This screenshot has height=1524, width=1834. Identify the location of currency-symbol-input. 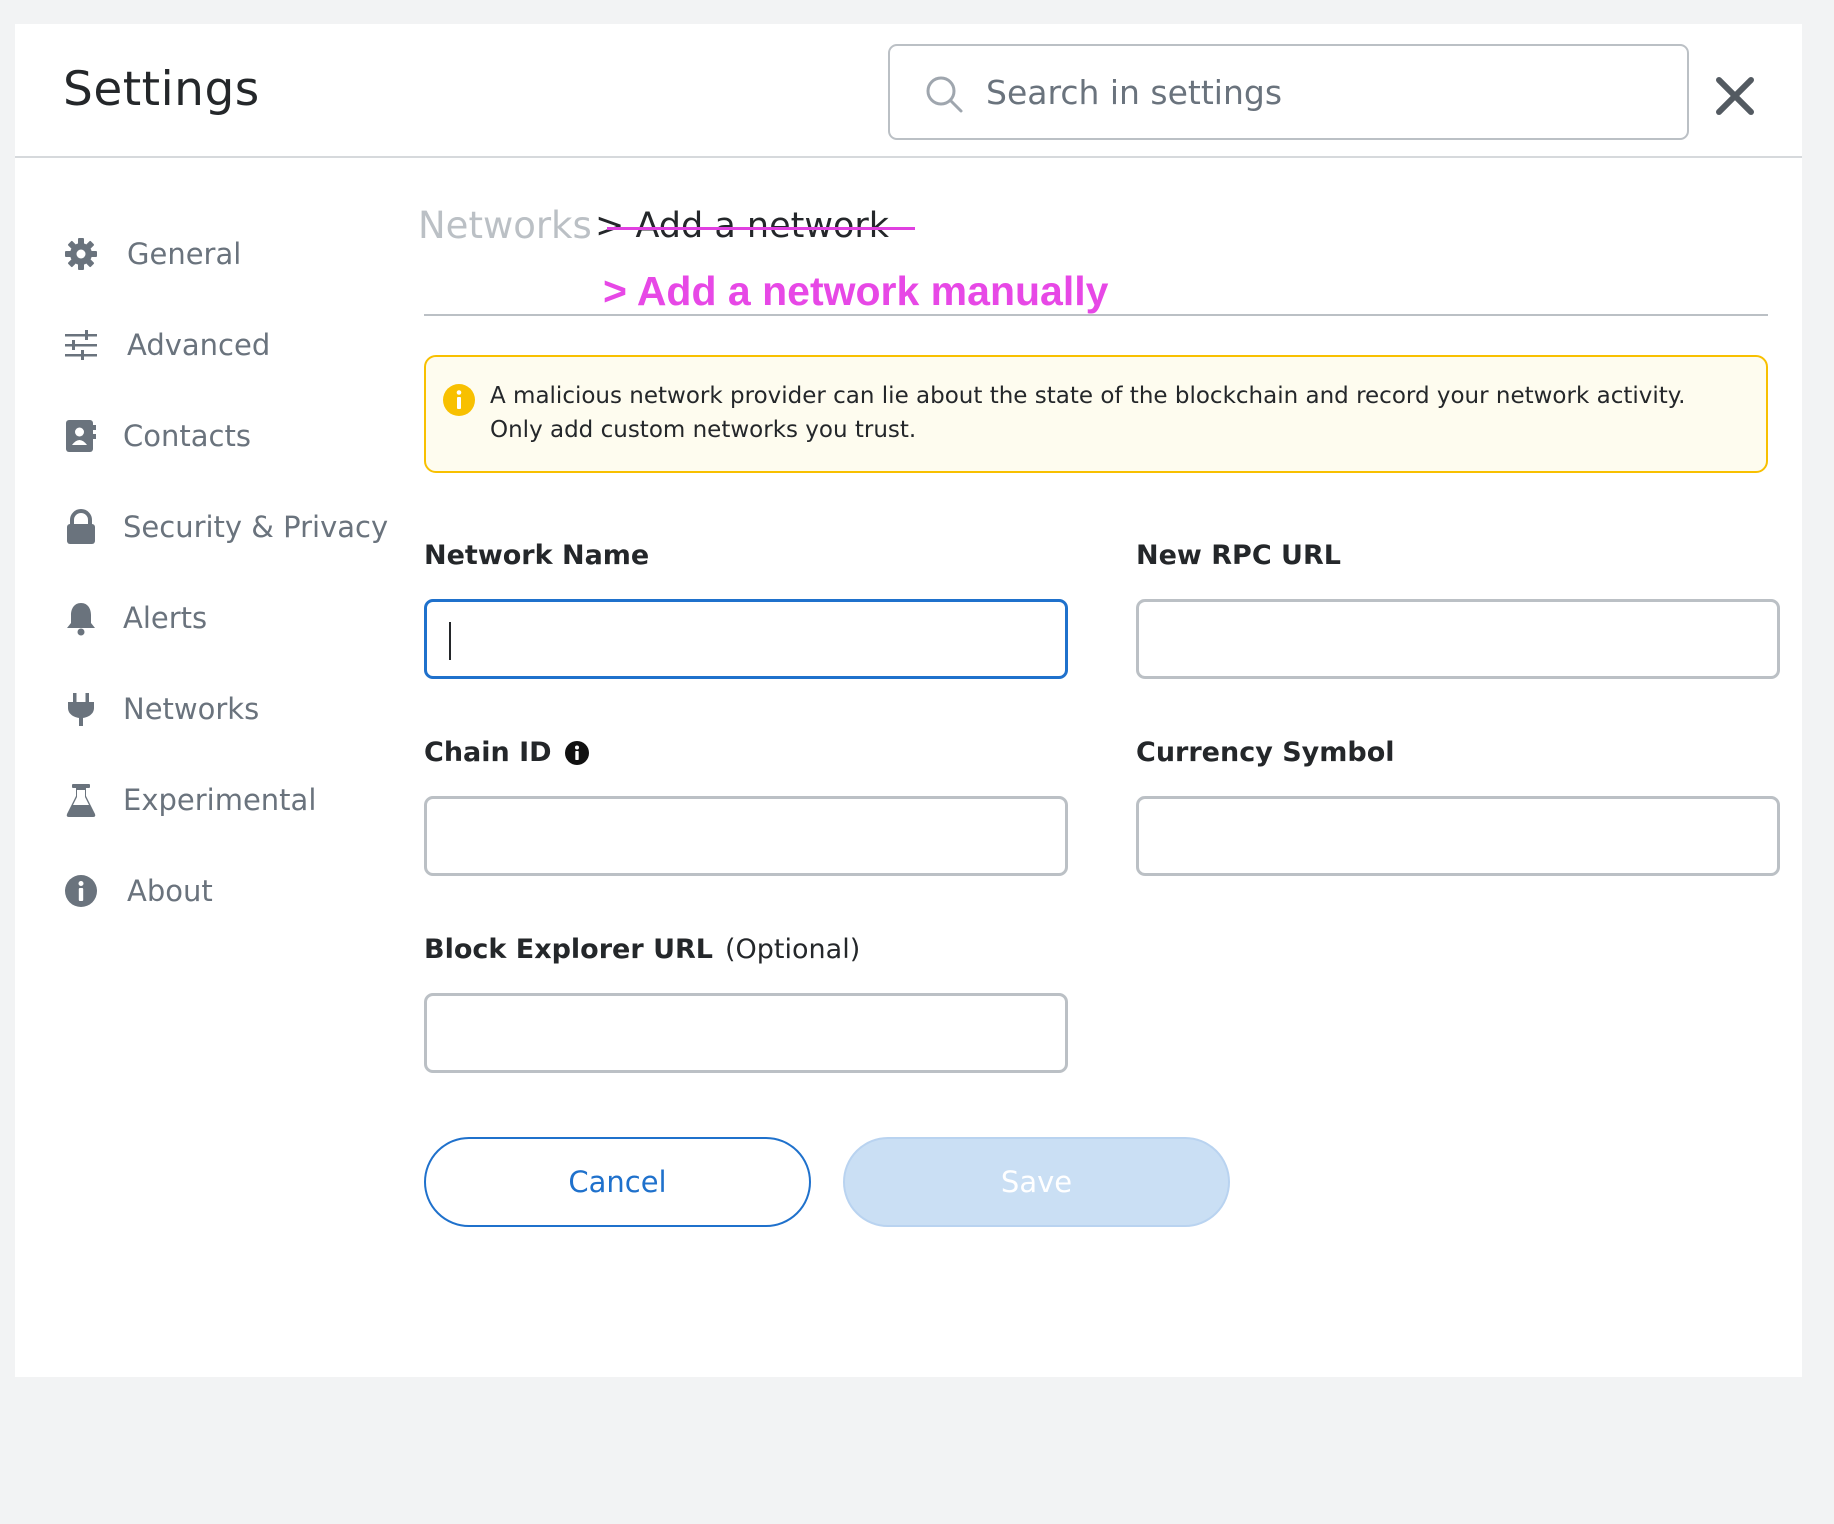
(1458, 836).